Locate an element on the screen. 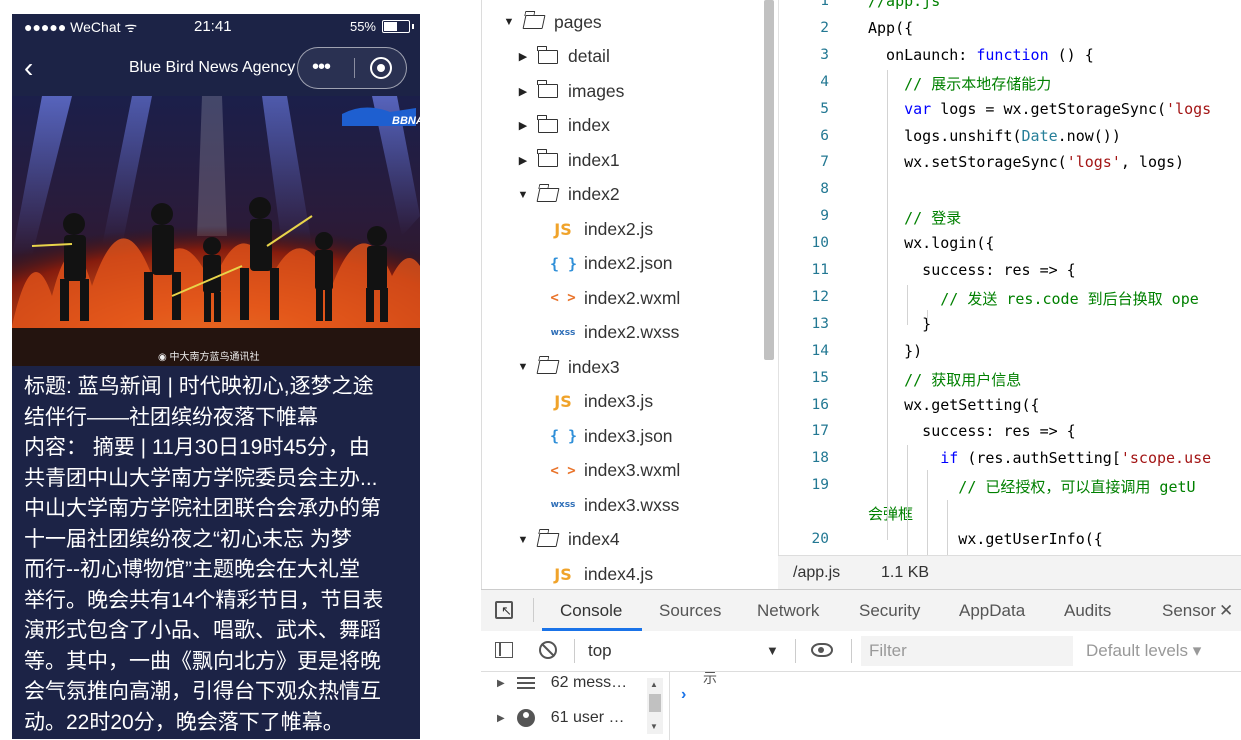  tab-sensor: Sensor is located at coordinates (1189, 611).